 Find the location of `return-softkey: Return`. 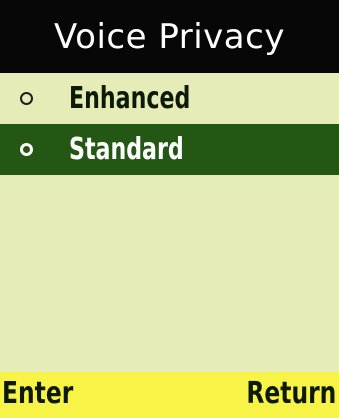

return-softkey: Return is located at coordinates (291, 393).